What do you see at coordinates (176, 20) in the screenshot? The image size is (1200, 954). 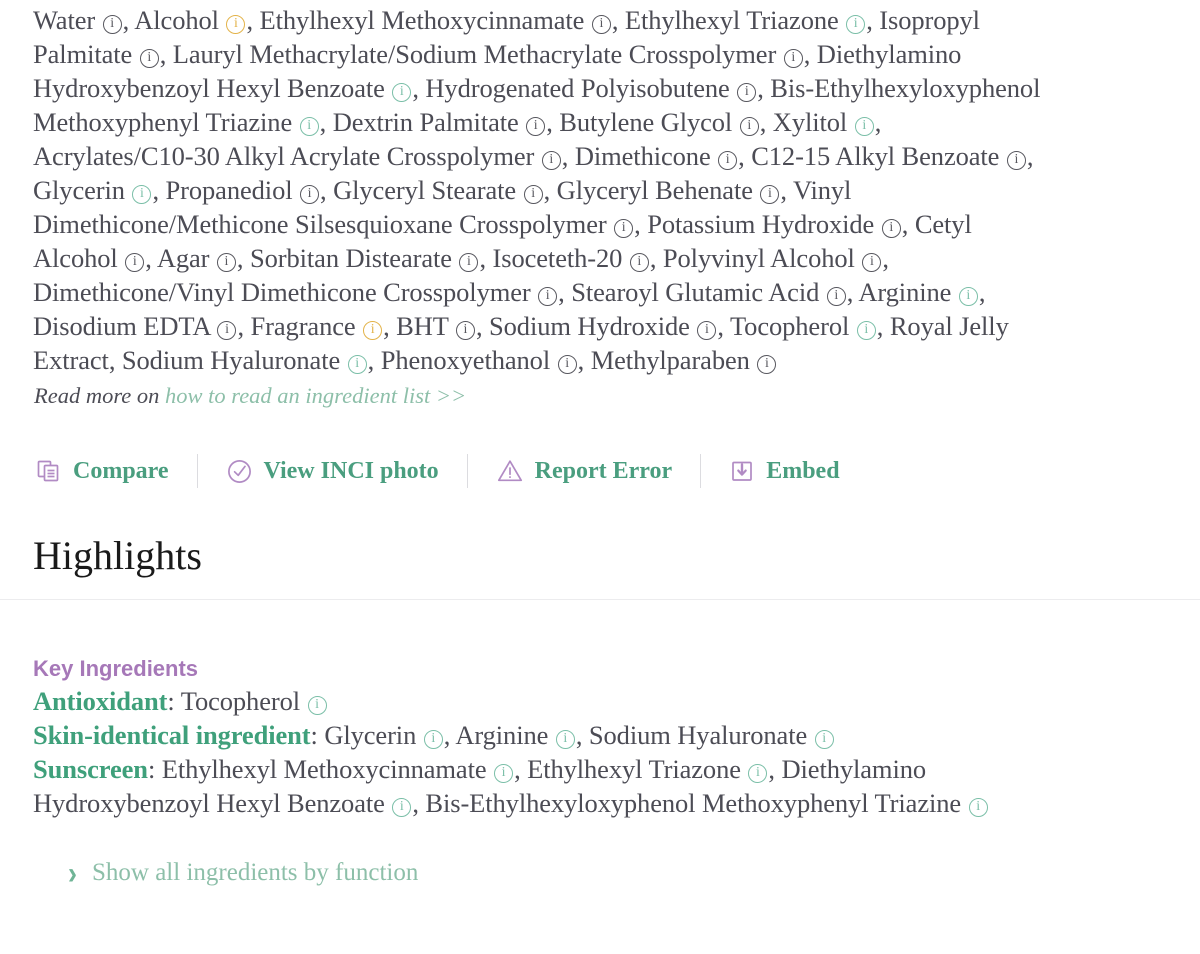 I see `ingredient-name: Alcohol` at bounding box center [176, 20].